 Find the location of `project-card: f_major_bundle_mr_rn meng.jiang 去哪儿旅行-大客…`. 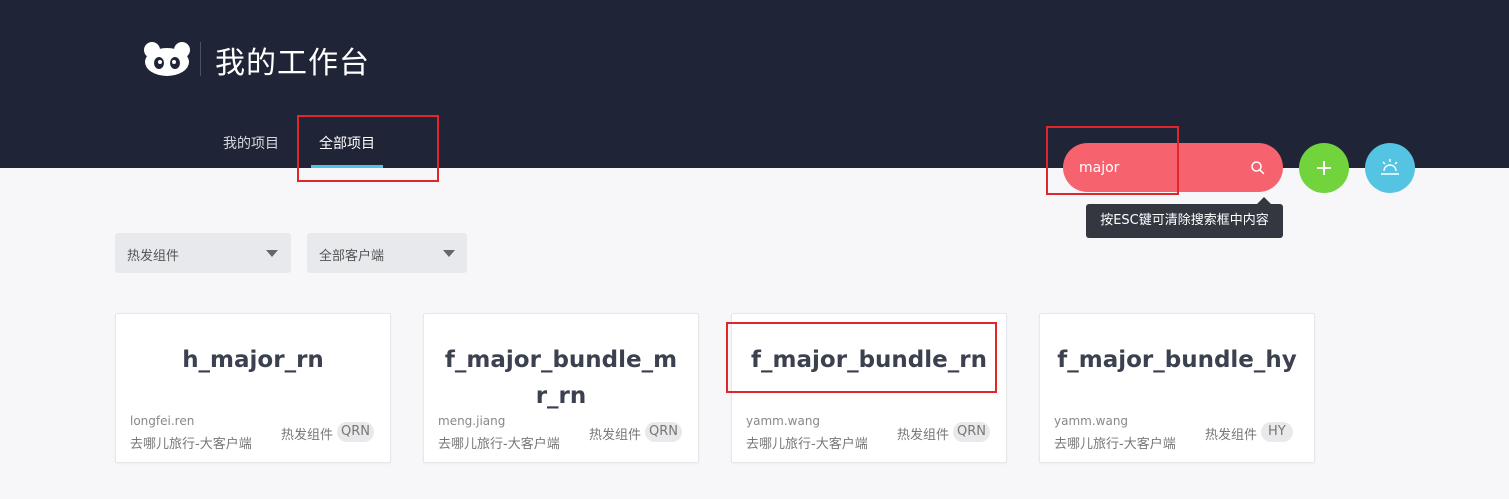

project-card: f_major_bundle_mr_rn meng.jiang 去哪儿旅行-大客… is located at coordinates (561, 388).